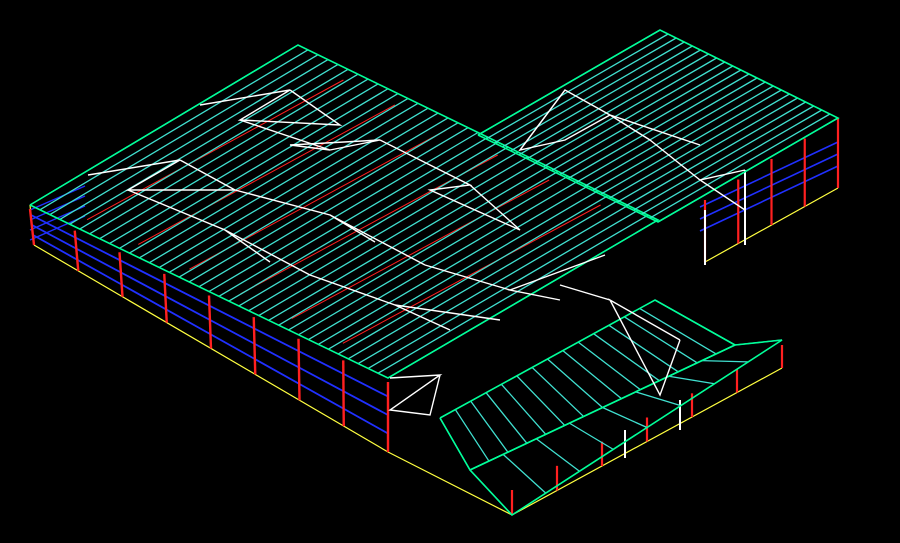 The height and width of the screenshot is (543, 900). What do you see at coordinates (450, 483) in the screenshot?
I see `leanto-base-left` at bounding box center [450, 483].